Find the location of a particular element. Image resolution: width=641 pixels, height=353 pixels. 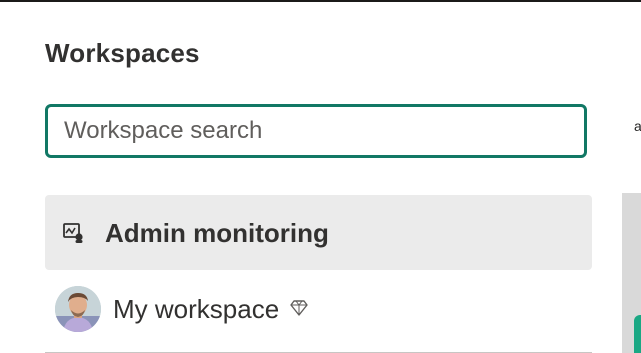

background-accent-shape is located at coordinates (637, 334).